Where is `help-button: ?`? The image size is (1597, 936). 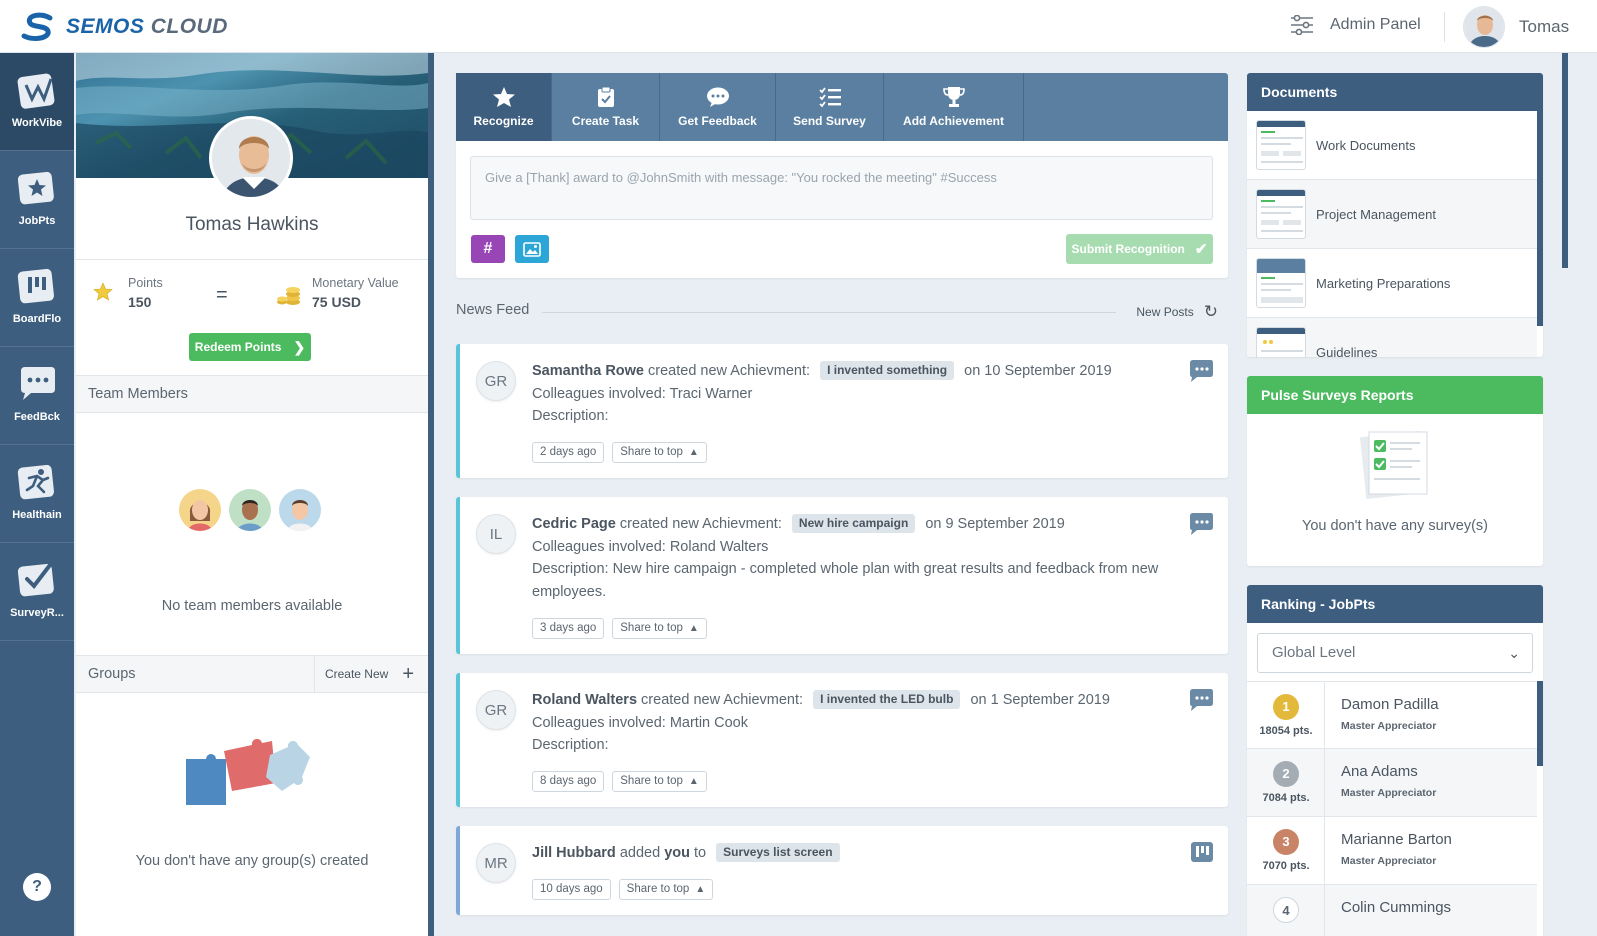
help-button: ? is located at coordinates (37, 887).